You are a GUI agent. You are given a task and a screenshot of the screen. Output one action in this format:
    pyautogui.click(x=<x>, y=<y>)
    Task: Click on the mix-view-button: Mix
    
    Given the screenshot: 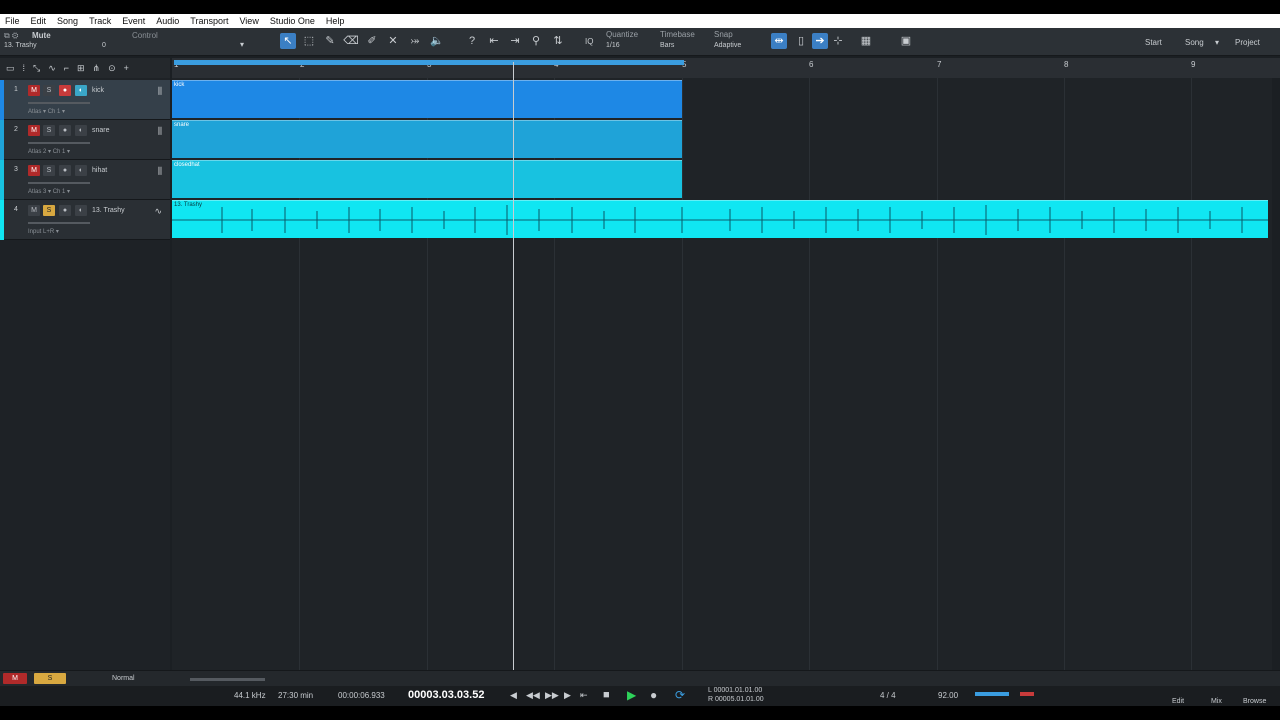 What is the action you would take?
    pyautogui.click(x=1216, y=701)
    